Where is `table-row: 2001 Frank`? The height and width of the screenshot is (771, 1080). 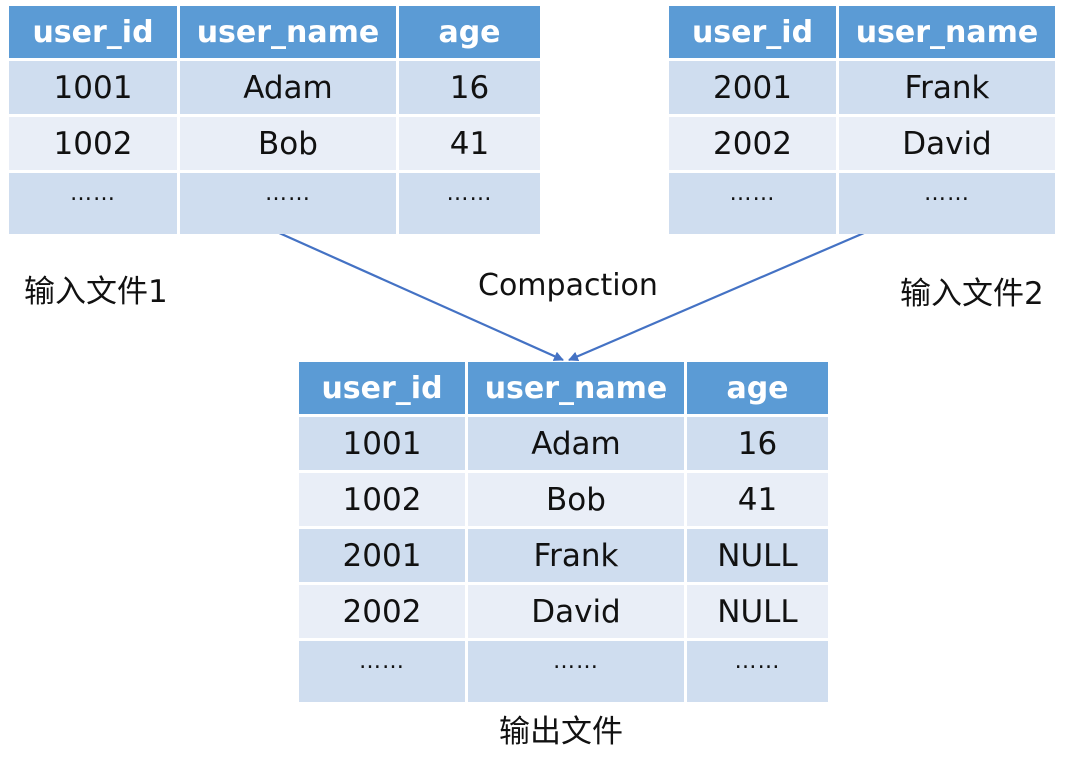
table-row: 2001 Frank is located at coordinates (862, 87).